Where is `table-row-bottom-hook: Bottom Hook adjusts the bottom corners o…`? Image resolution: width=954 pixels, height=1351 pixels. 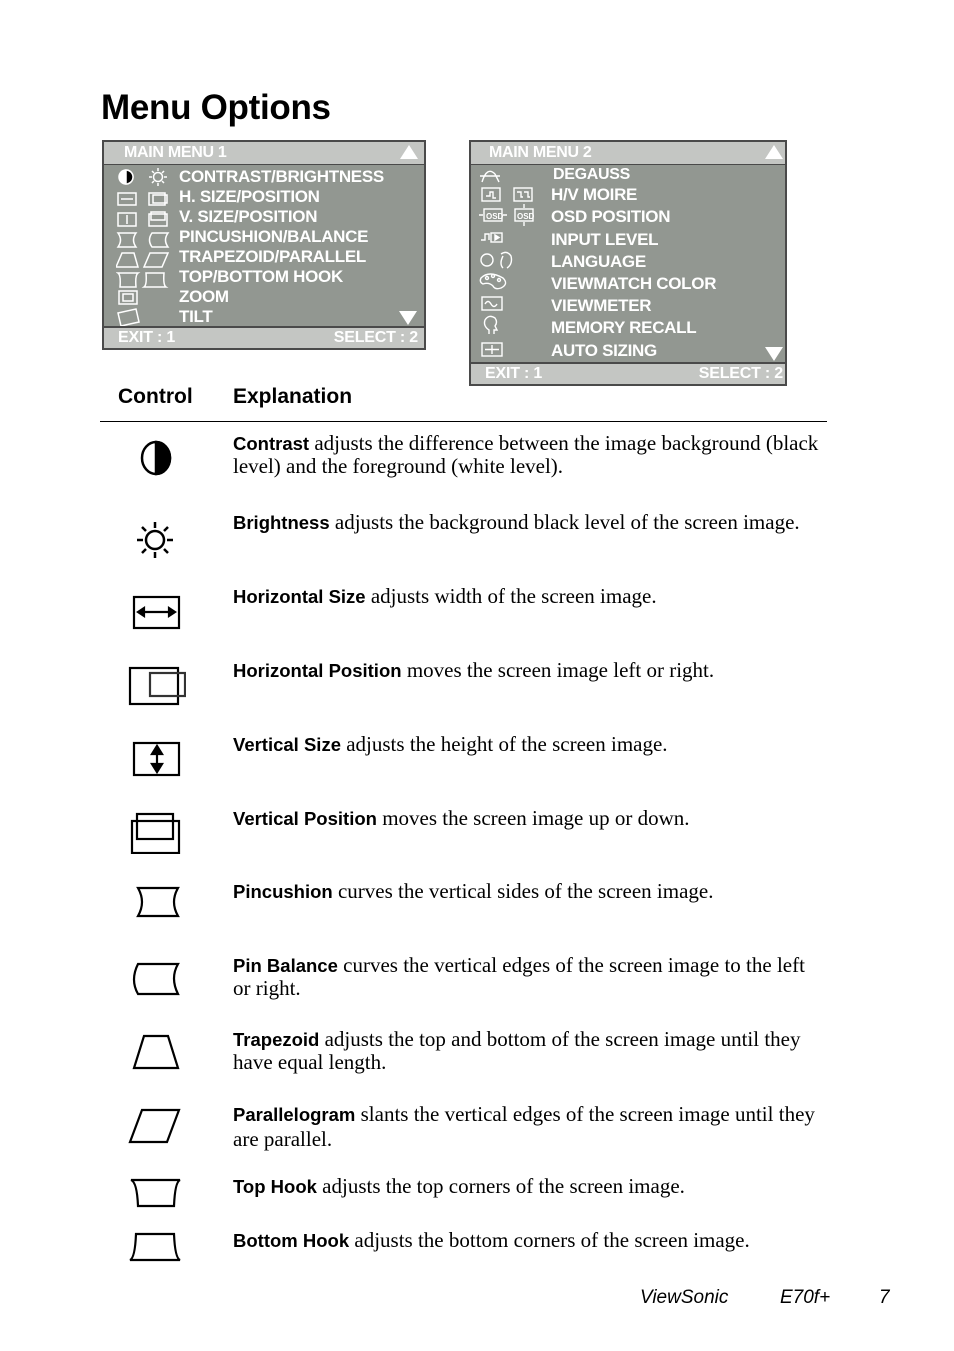
table-row-bottom-hook: Bottom Hook adjusts the bottom corners o… is located at coordinates (528, 1240).